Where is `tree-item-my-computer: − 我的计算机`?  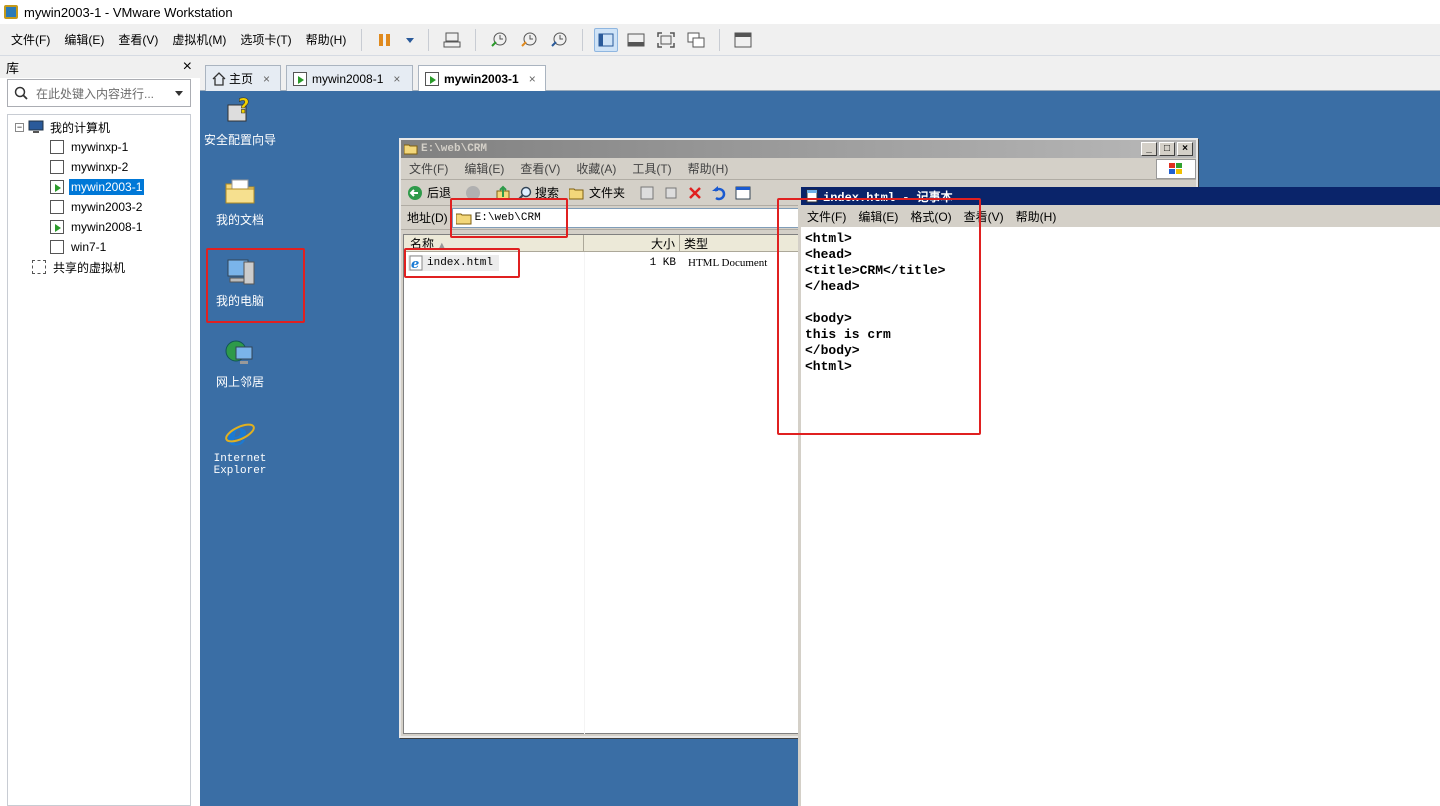 tree-item-my-computer: − 我的计算机 is located at coordinates (63, 127).